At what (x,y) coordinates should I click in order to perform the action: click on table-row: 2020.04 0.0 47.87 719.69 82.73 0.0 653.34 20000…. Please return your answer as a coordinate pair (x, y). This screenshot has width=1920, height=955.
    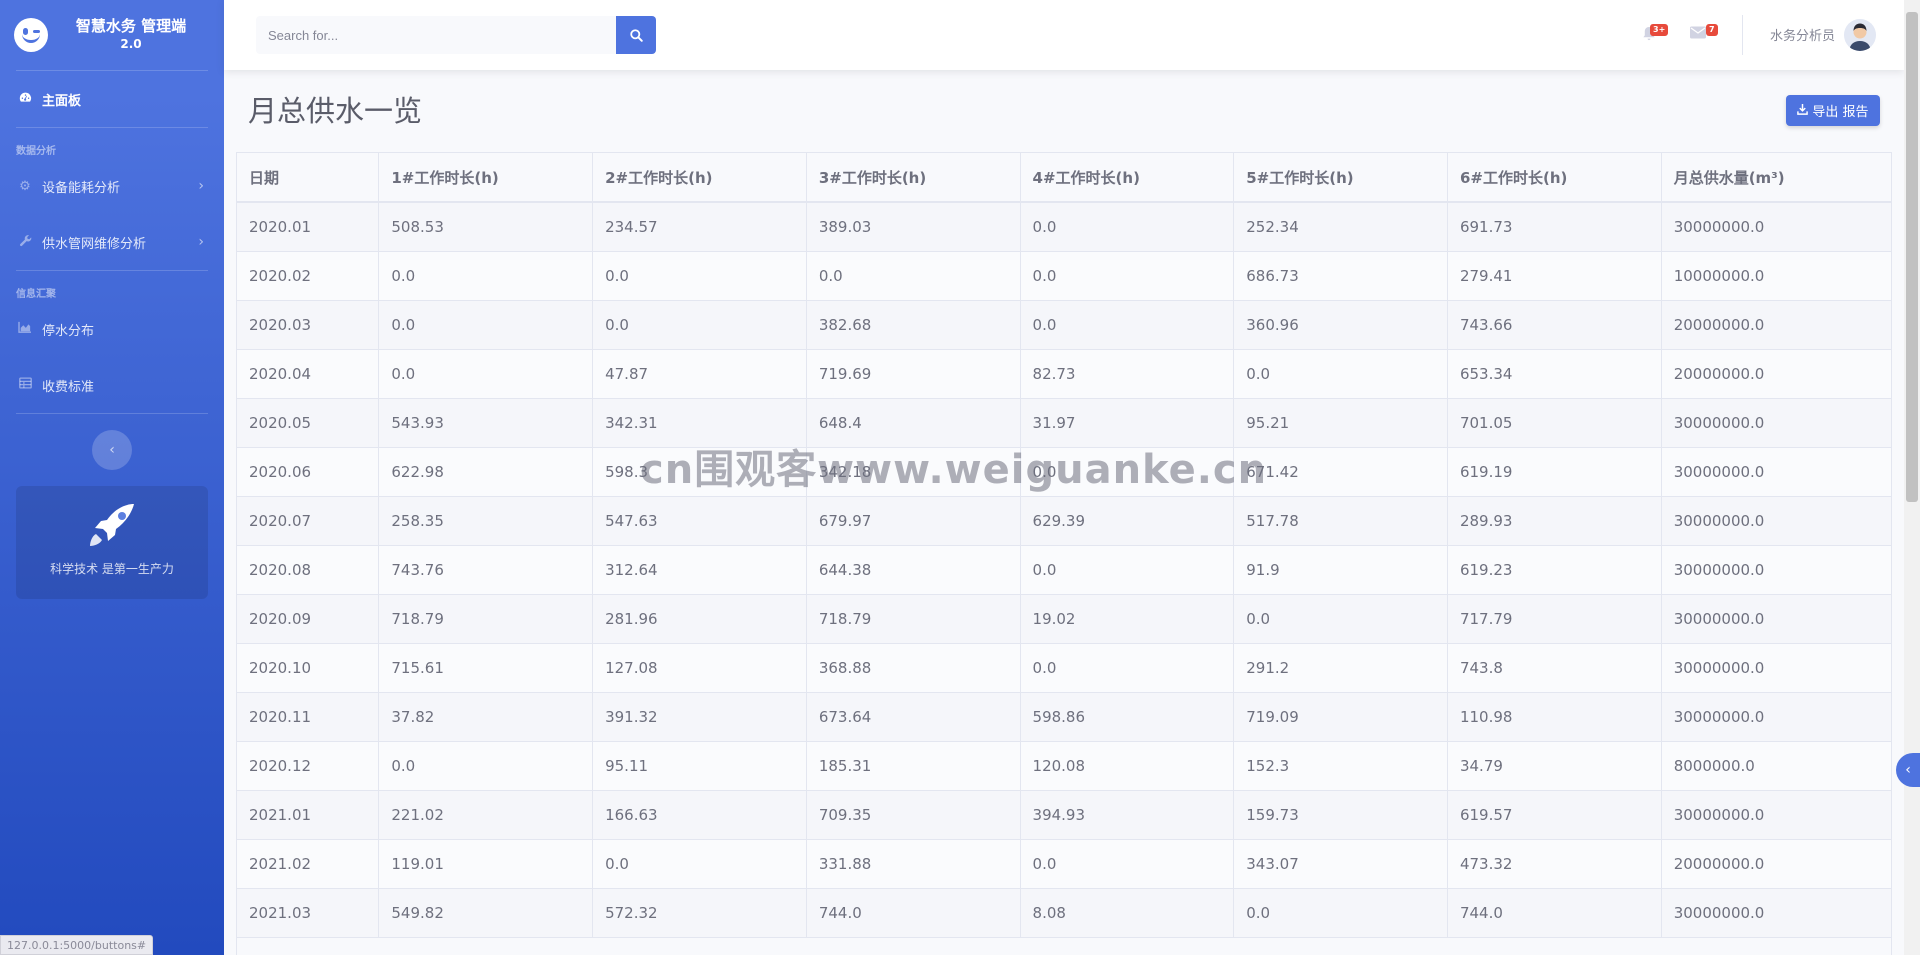
    Looking at the image, I should click on (1064, 374).